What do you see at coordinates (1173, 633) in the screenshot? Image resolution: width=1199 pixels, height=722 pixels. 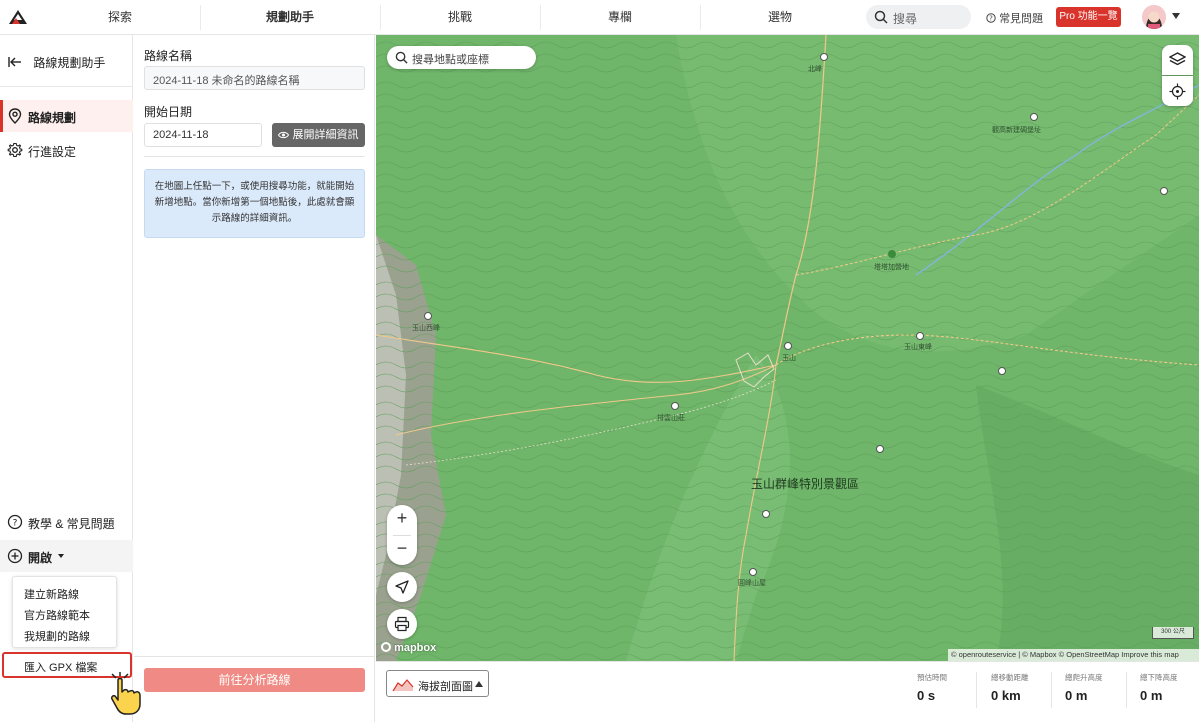 I see `map-scale: 300 公尺` at bounding box center [1173, 633].